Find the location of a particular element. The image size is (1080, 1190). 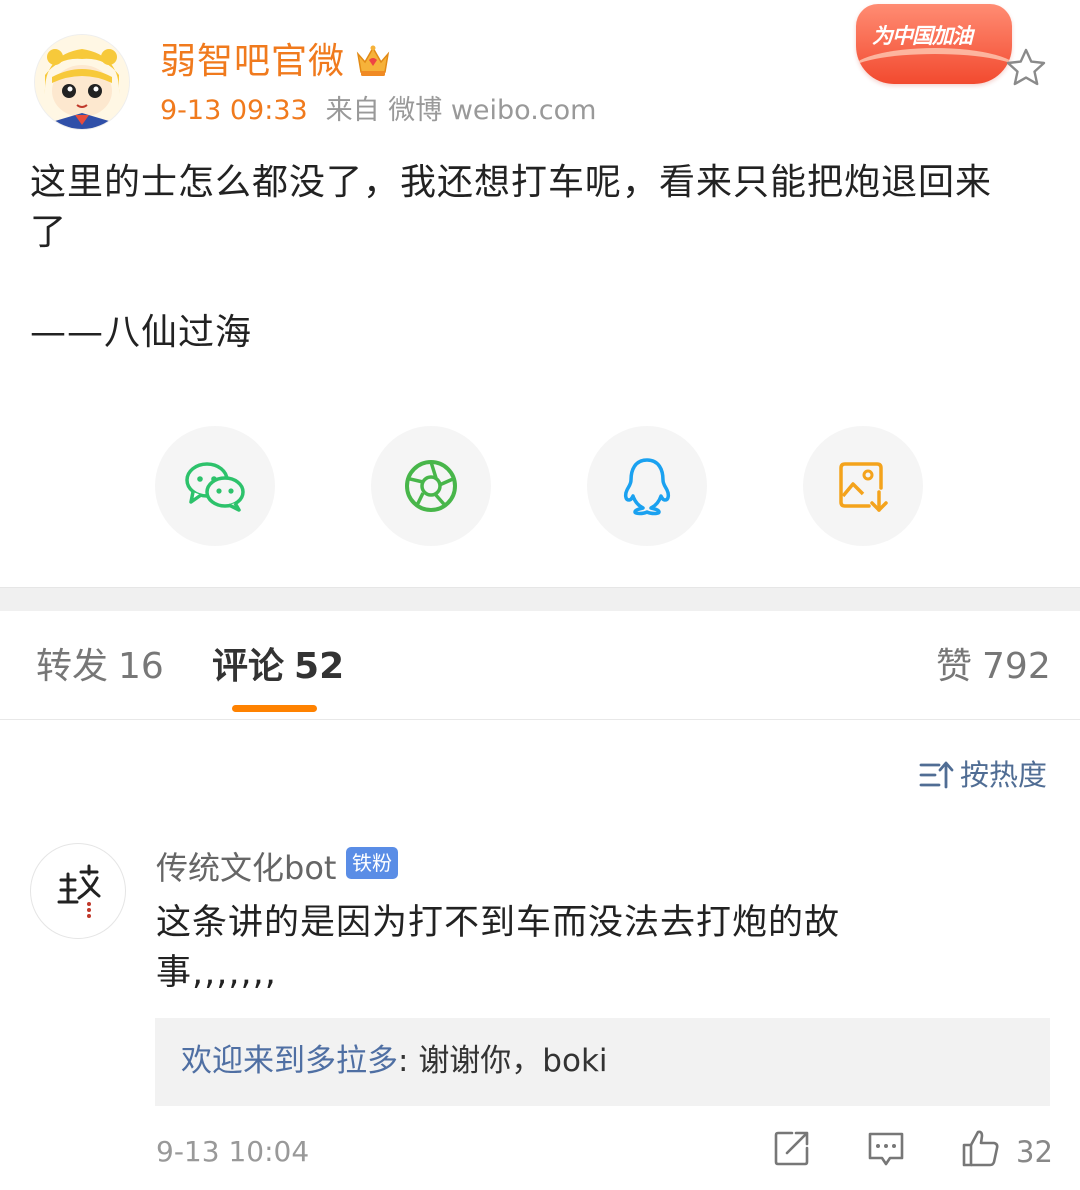

save-image-icon is located at coordinates (863, 487).